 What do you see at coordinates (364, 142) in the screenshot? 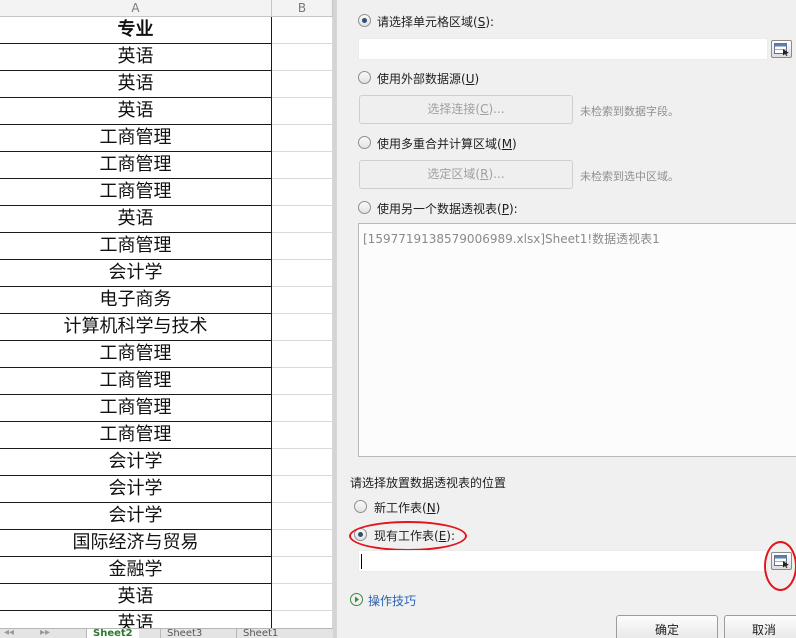
I see `multi-consolidation-radio` at bounding box center [364, 142].